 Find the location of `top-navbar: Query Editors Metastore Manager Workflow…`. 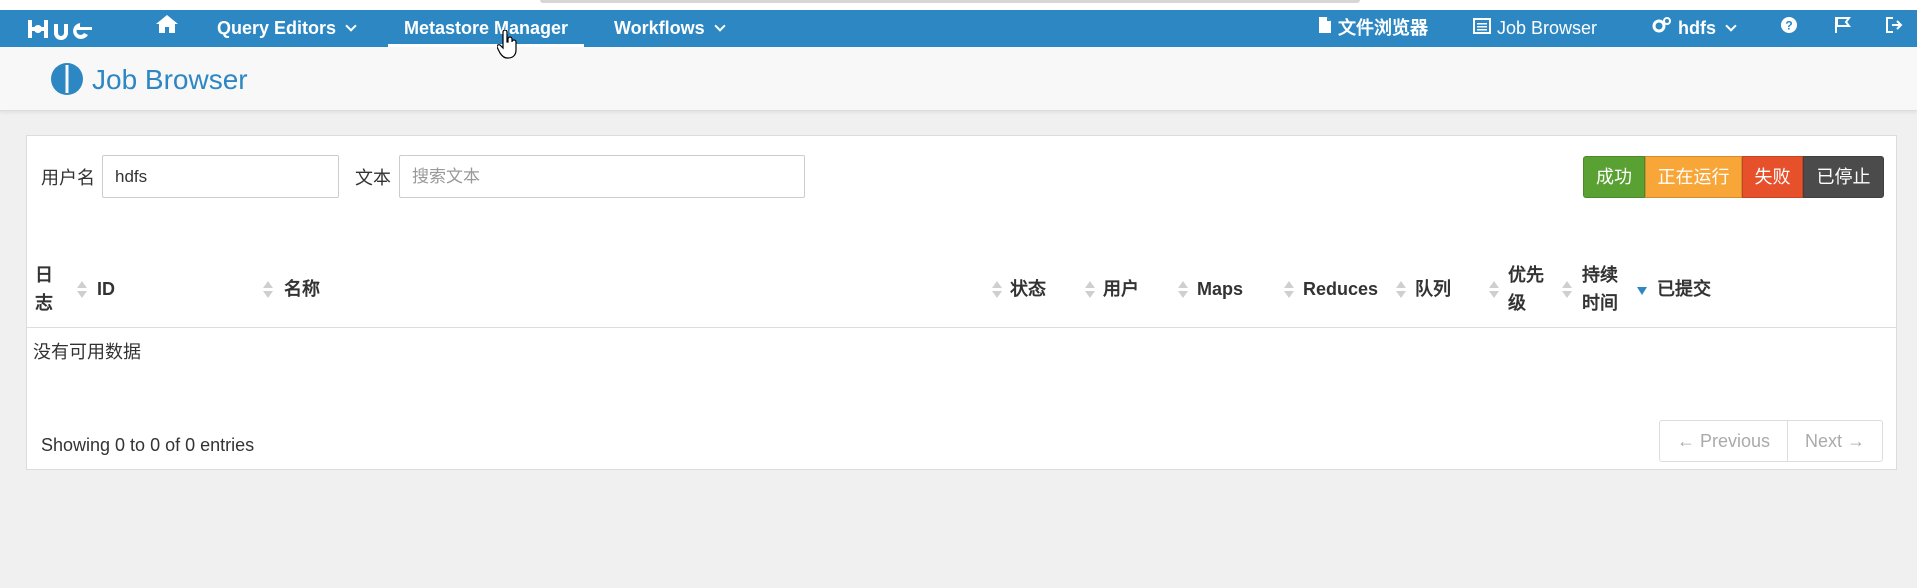

top-navbar: Query Editors Metastore Manager Workflow… is located at coordinates (958, 28).